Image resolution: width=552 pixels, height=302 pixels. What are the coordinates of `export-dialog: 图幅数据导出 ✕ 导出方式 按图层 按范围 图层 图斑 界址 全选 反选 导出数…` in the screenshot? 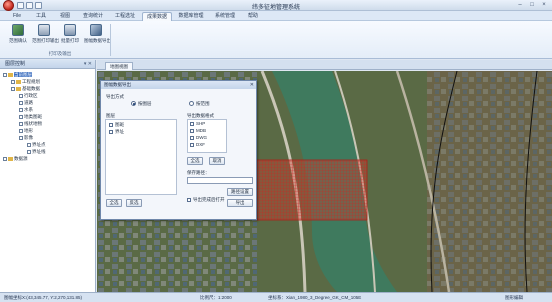 It's located at (178, 150).